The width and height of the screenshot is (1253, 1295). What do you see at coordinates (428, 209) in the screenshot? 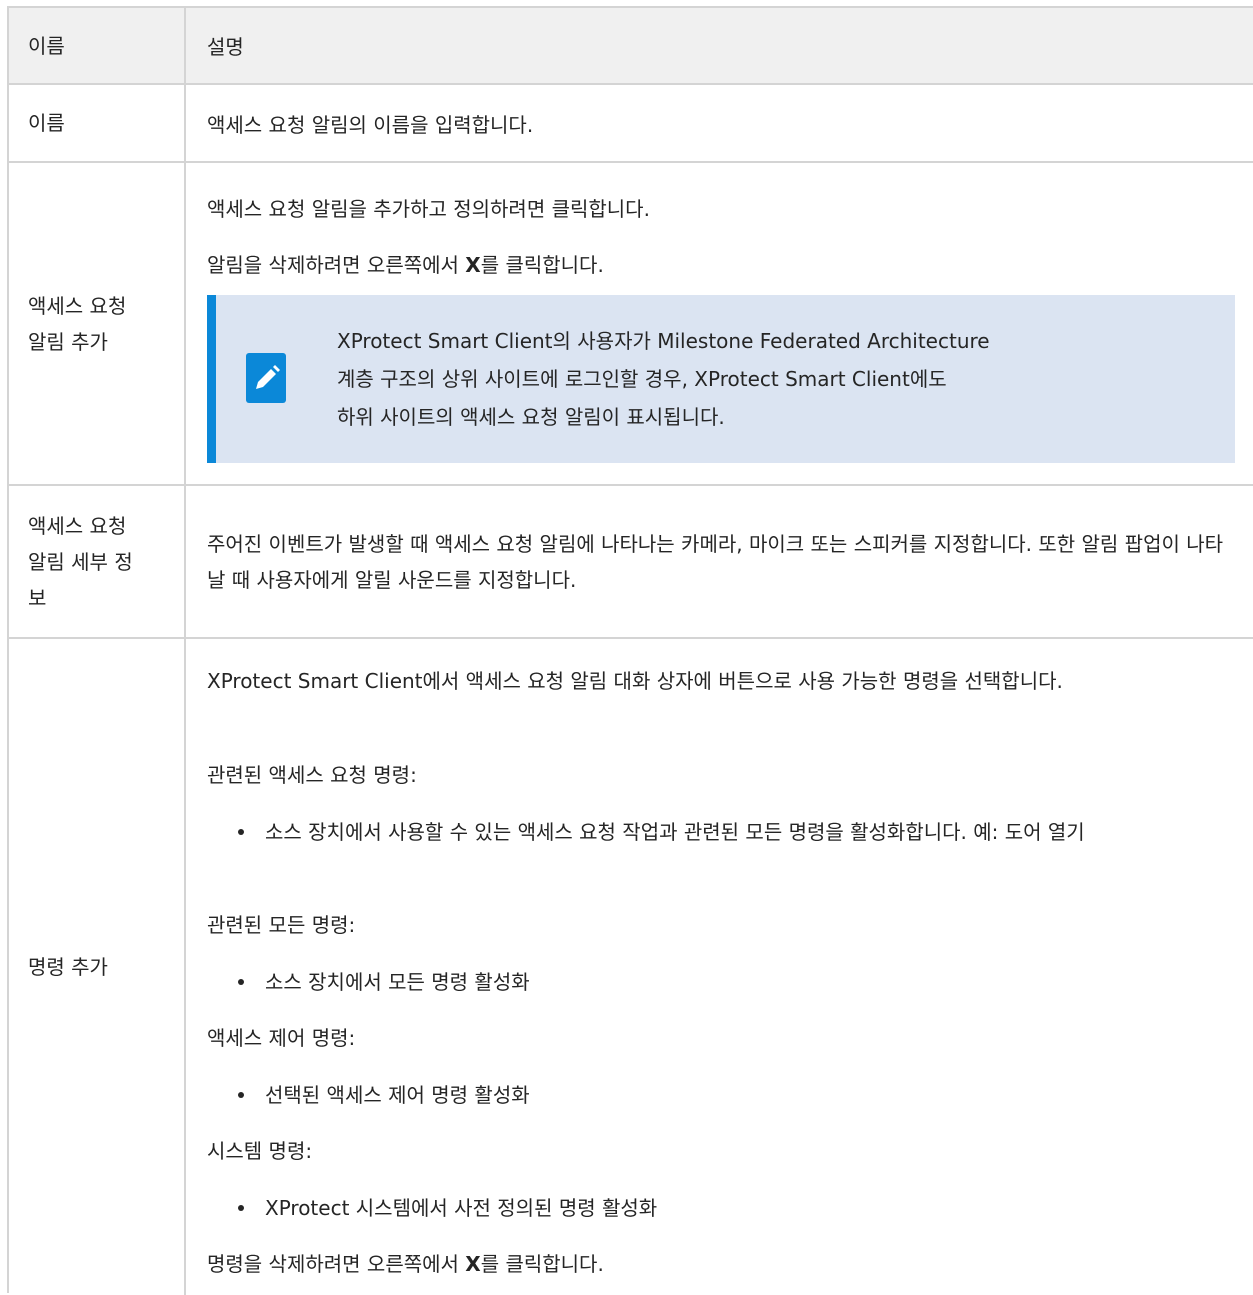
I see `add-paragraph: 액세스 요청 알림을 추가하고 정의하려면 클릭합니다.` at bounding box center [428, 209].